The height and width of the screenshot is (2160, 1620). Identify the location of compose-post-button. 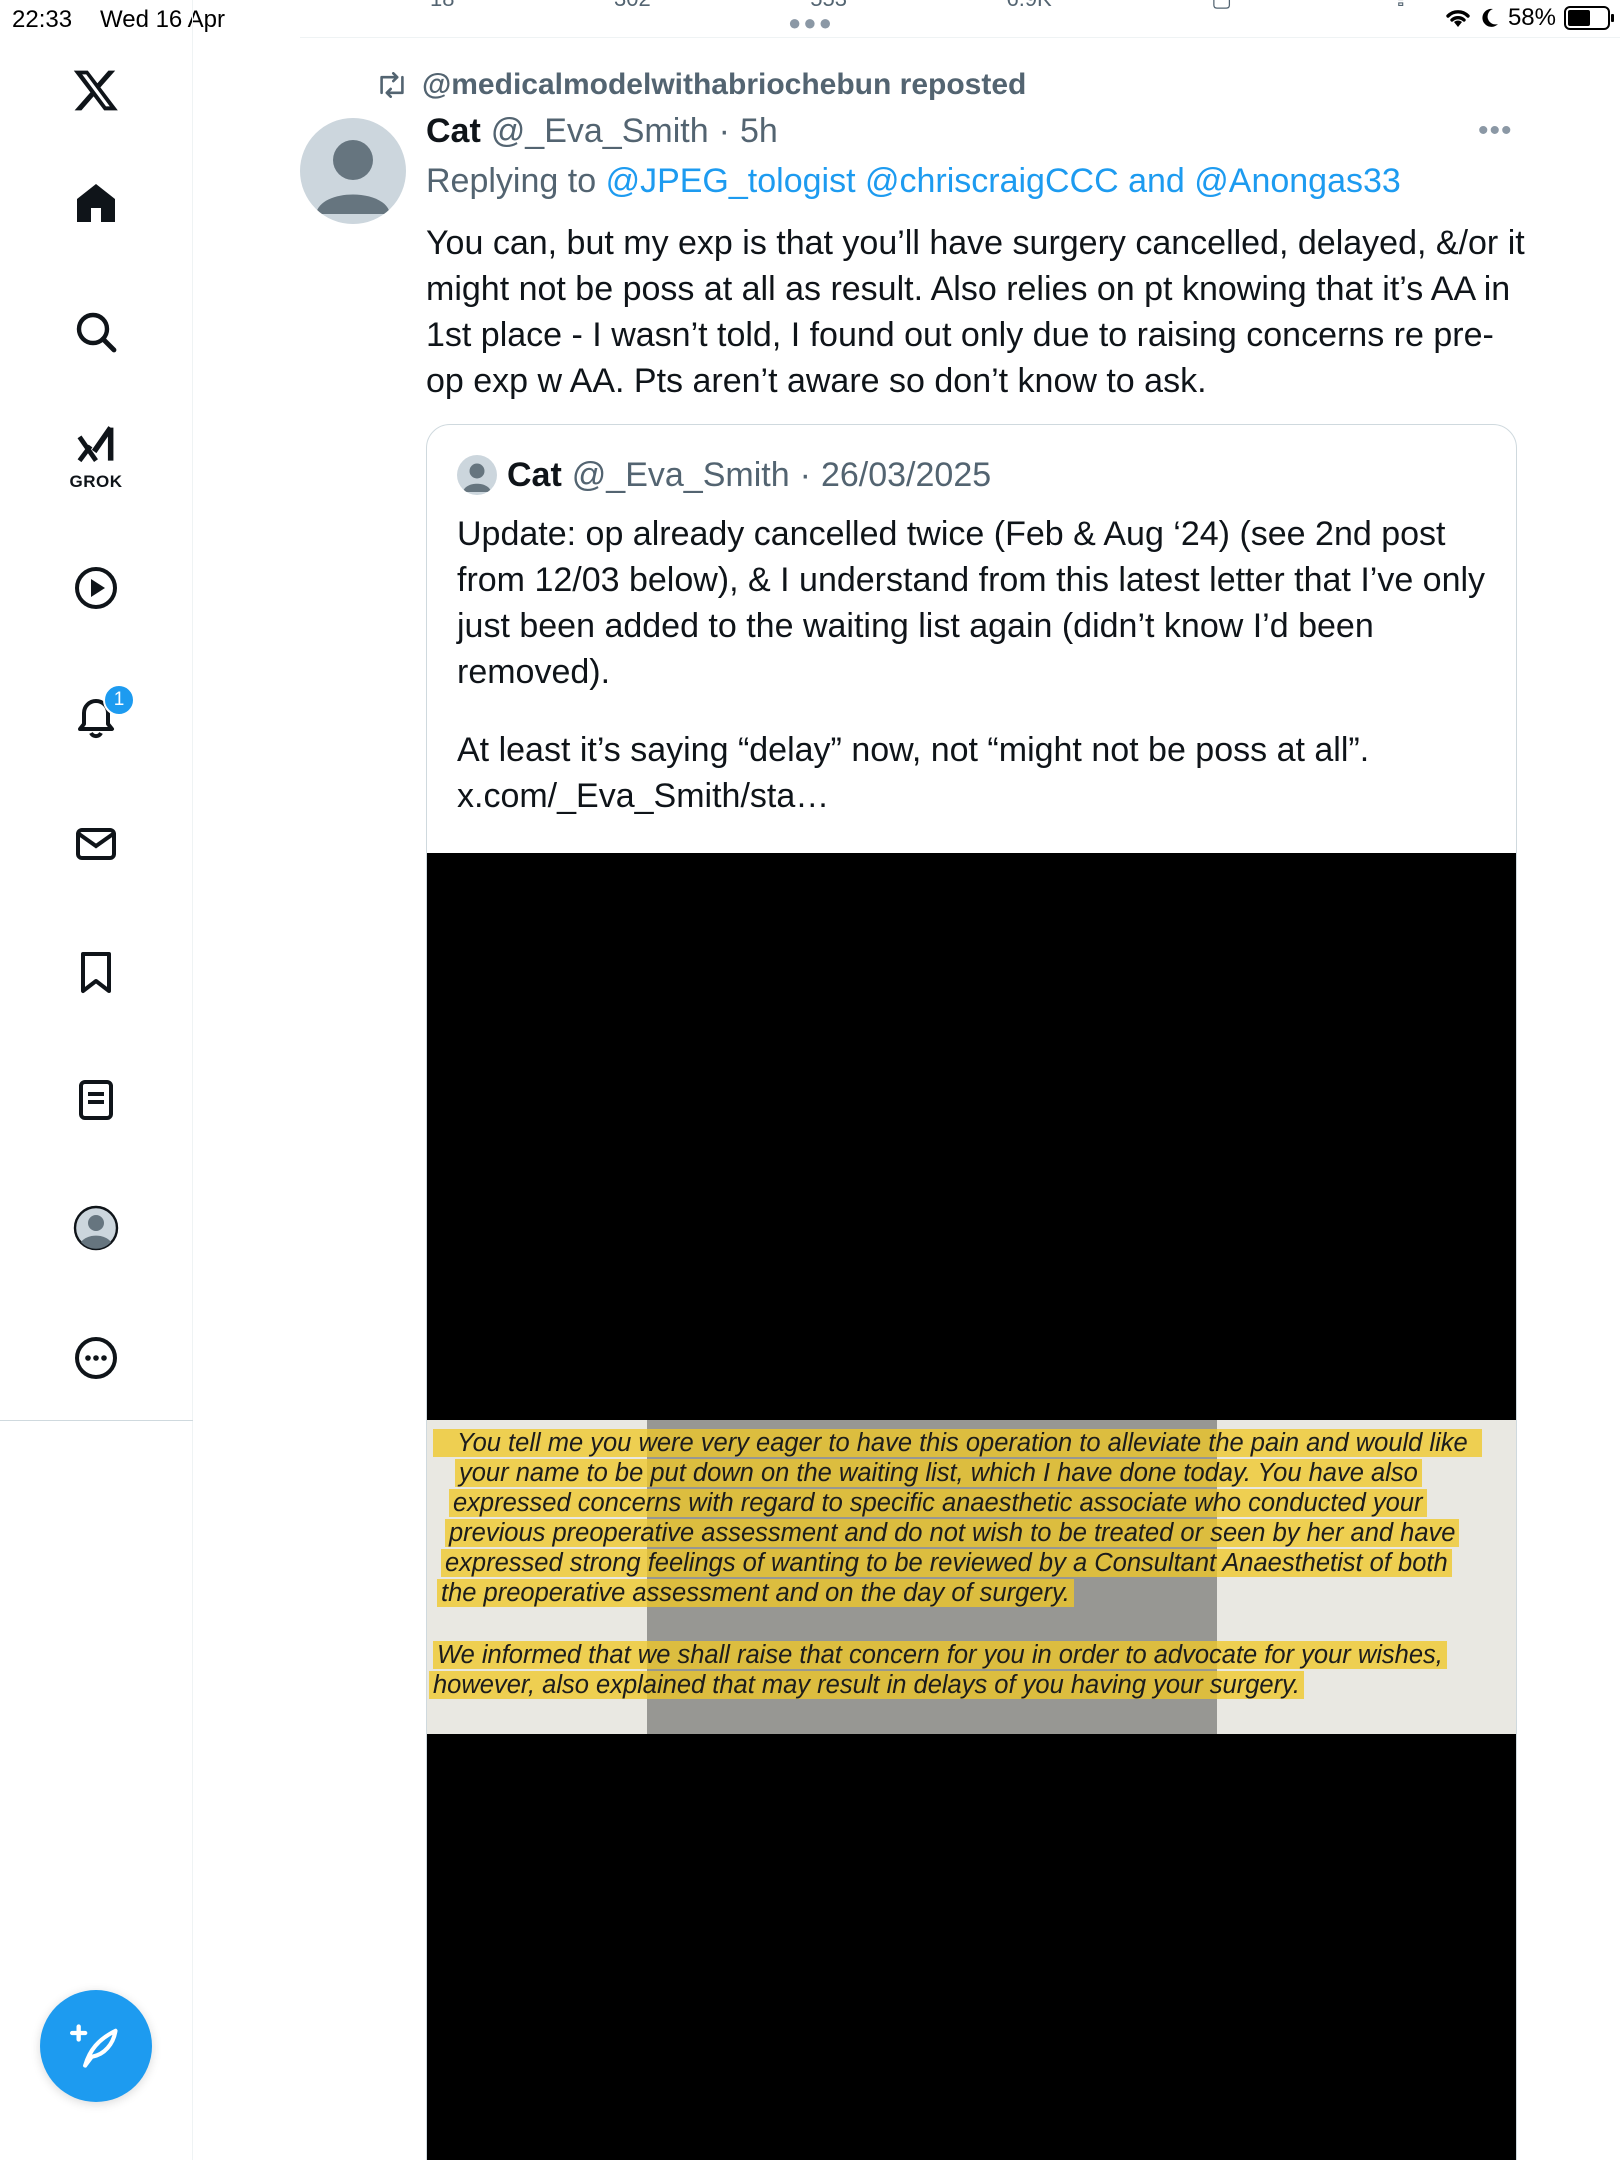
(96, 2046).